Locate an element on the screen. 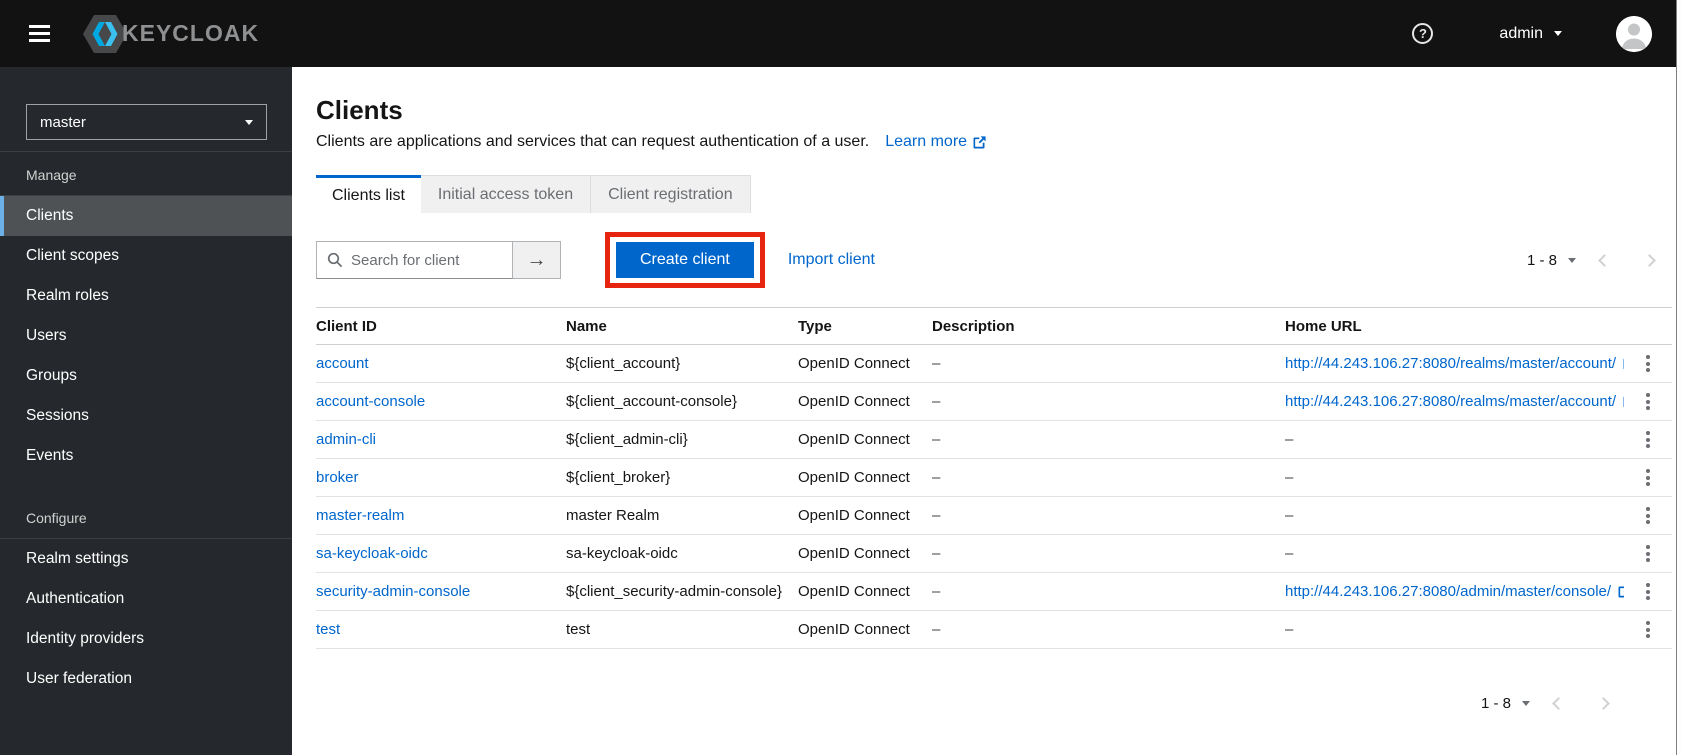  sidebar-item-sessions: Sessions is located at coordinates (146, 416).